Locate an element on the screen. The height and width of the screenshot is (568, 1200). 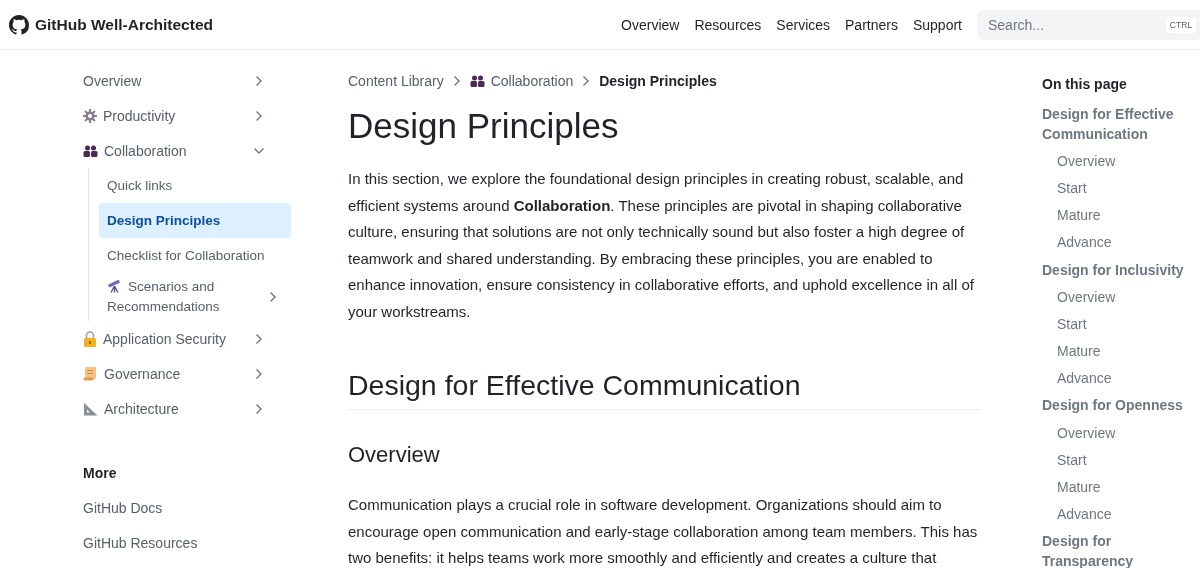
site-title: GitHub Well-Architected is located at coordinates (124, 24).